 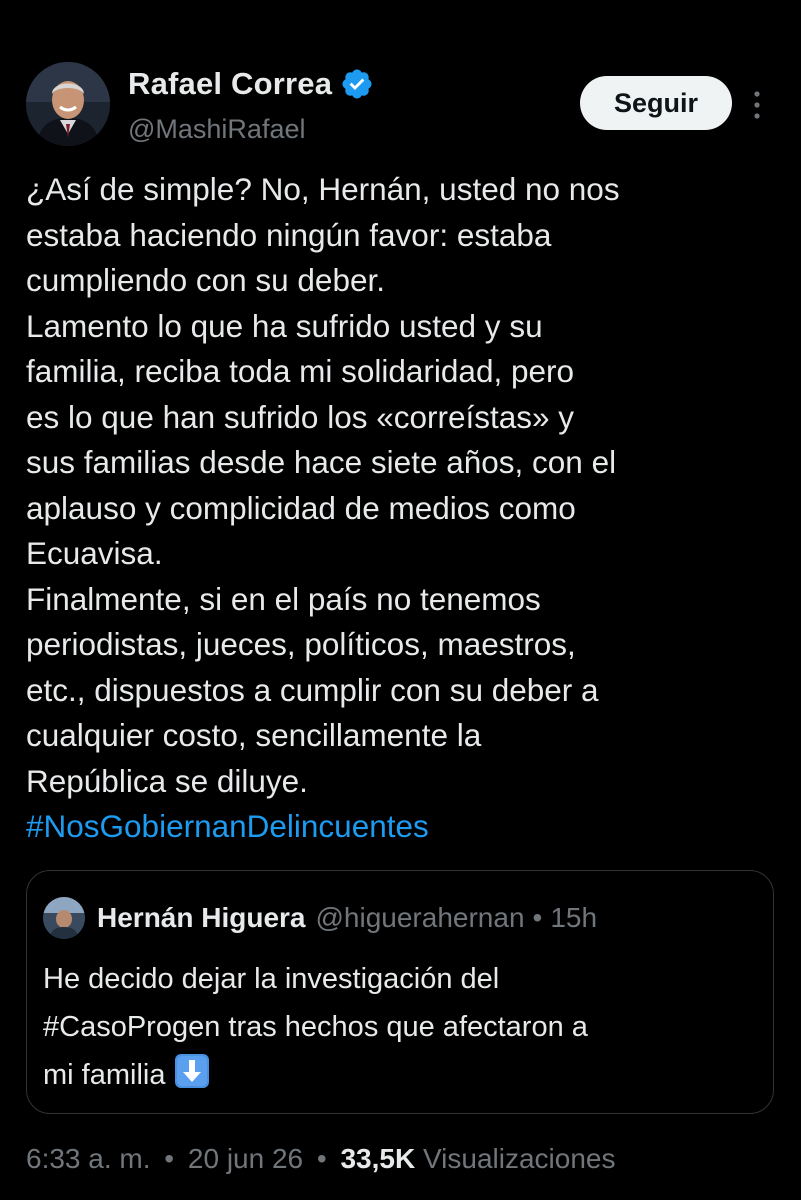 I want to click on hashtag-link: #NosGobiernanDelincuentes, so click(x=227, y=826).